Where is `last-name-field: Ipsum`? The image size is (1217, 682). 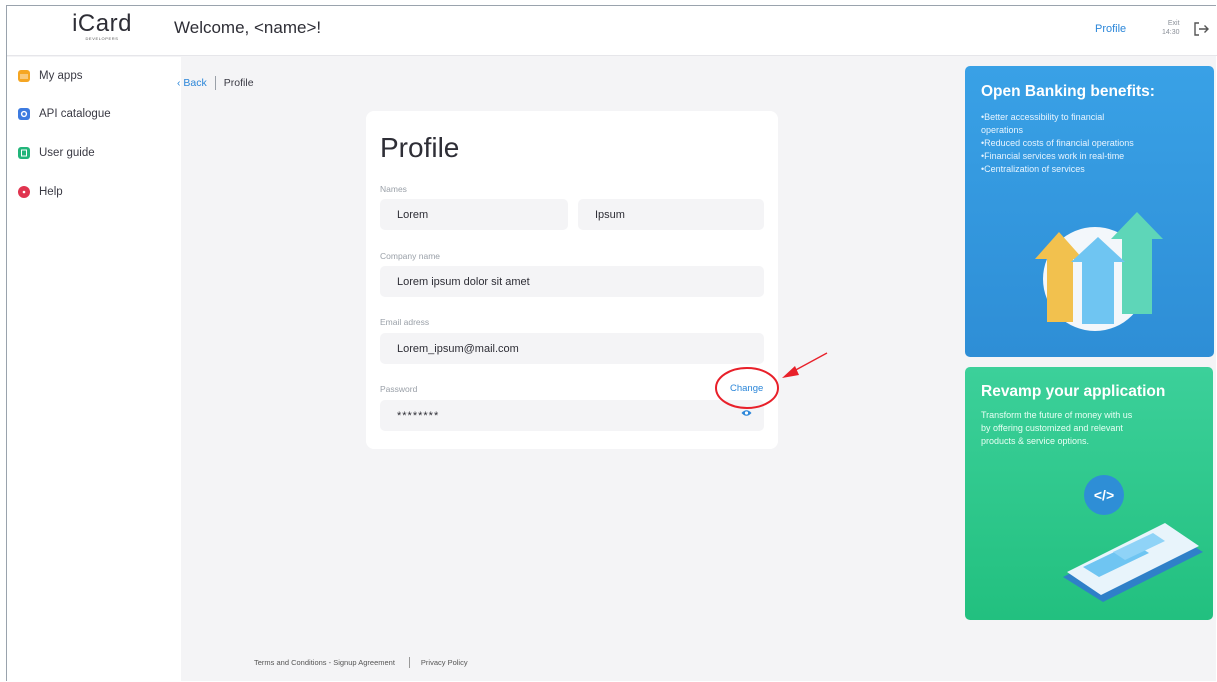 last-name-field: Ipsum is located at coordinates (671, 214).